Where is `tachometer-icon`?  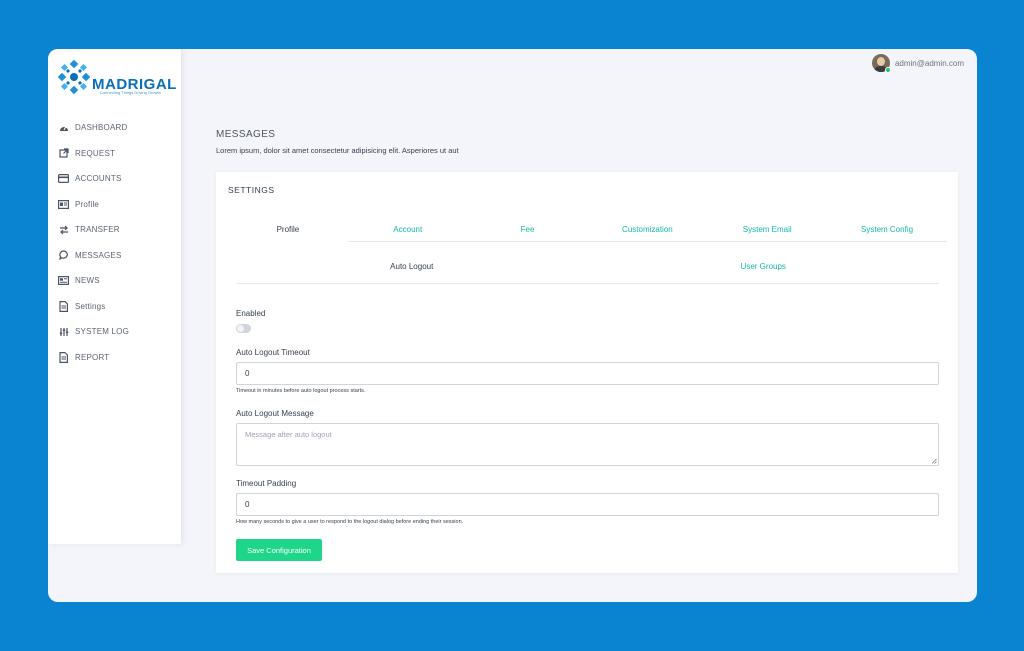 tachometer-icon is located at coordinates (63, 127).